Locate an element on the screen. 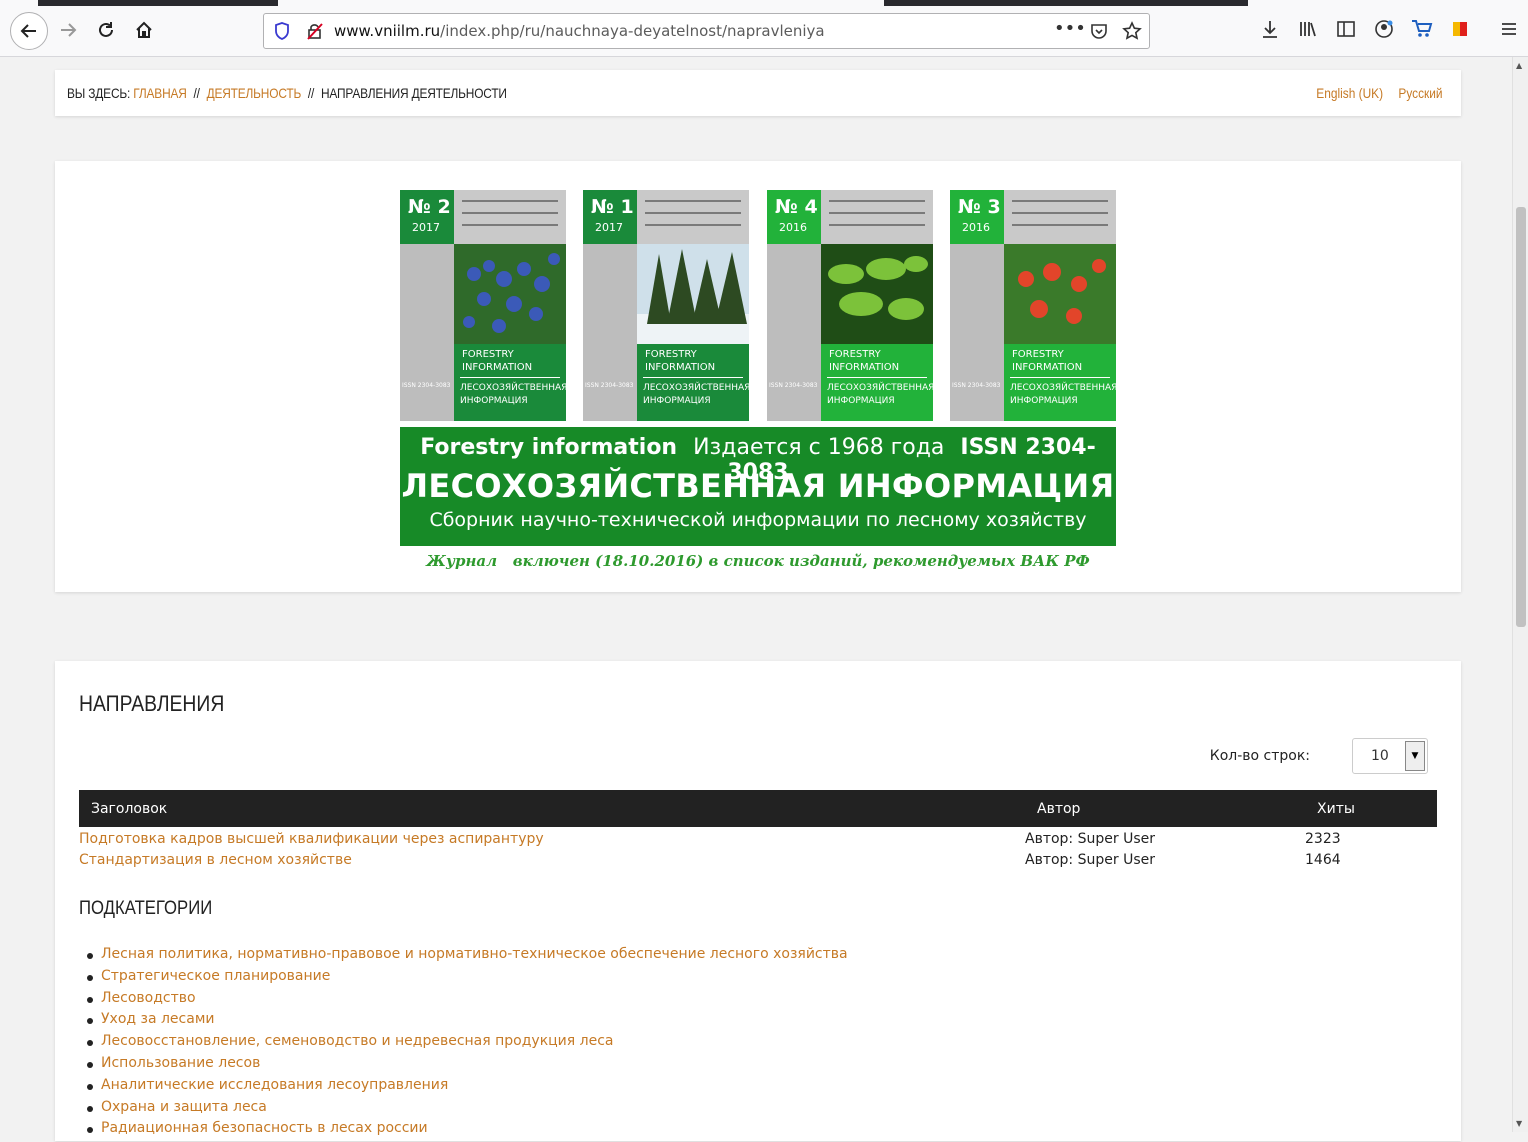 Image resolution: width=1528 pixels, height=1142 pixels. subcategory-link: Лесоводство is located at coordinates (467, 1001).